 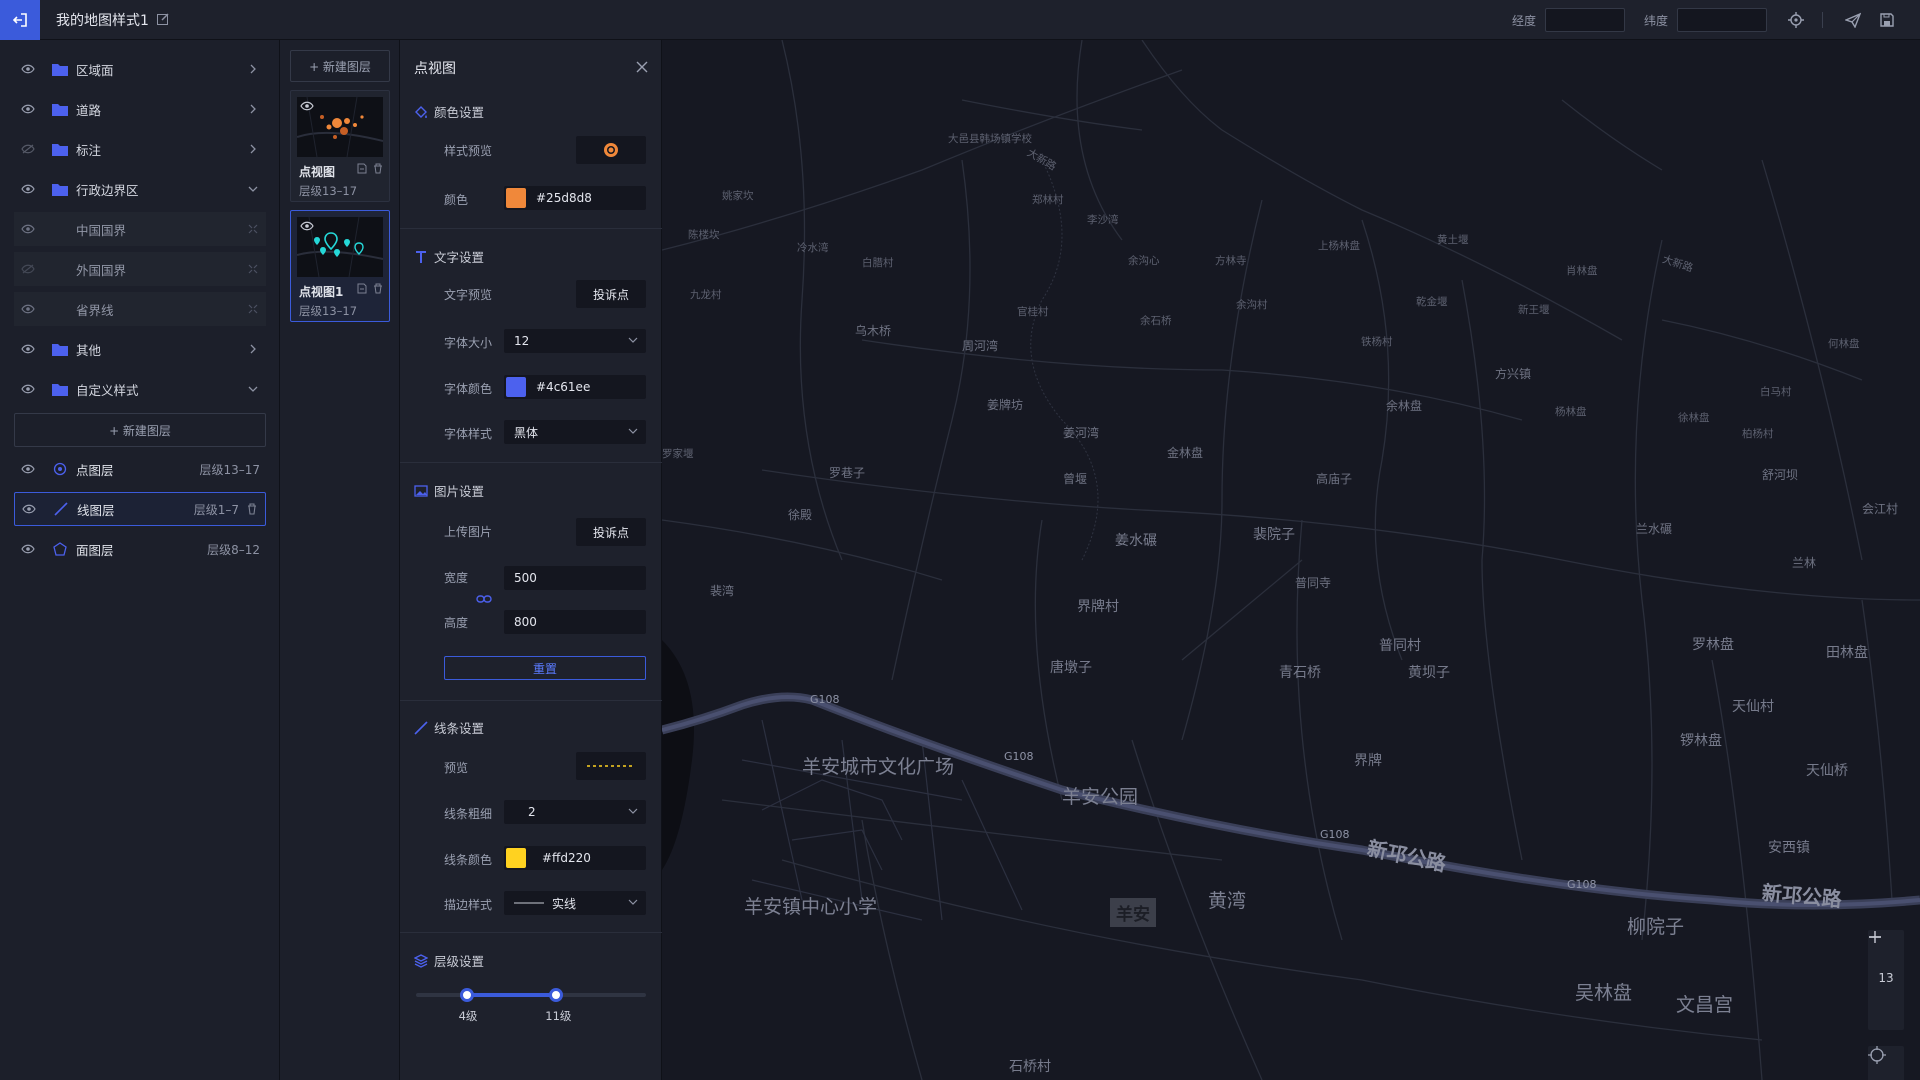 What do you see at coordinates (140, 229) in the screenshot?
I see `tree-item-china-border: 中国国界` at bounding box center [140, 229].